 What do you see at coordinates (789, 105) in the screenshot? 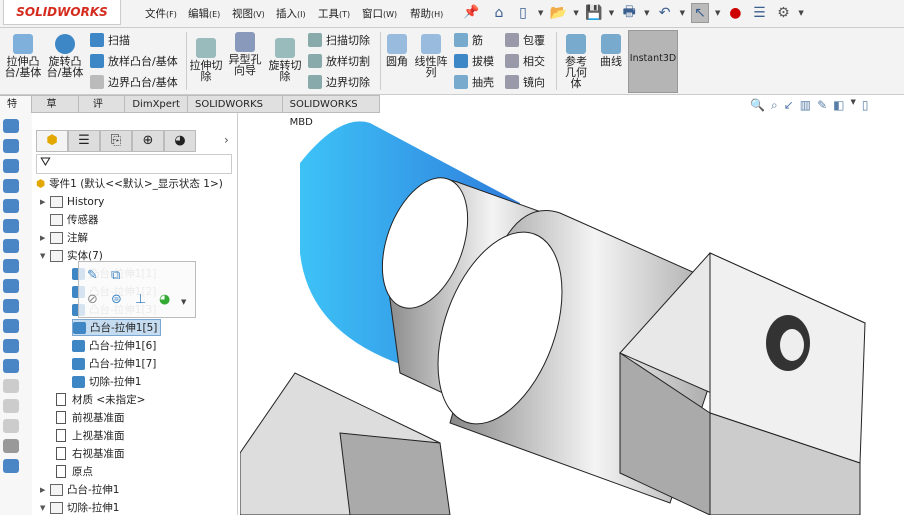
I see `previous-view-icon: ↙` at bounding box center [789, 105].